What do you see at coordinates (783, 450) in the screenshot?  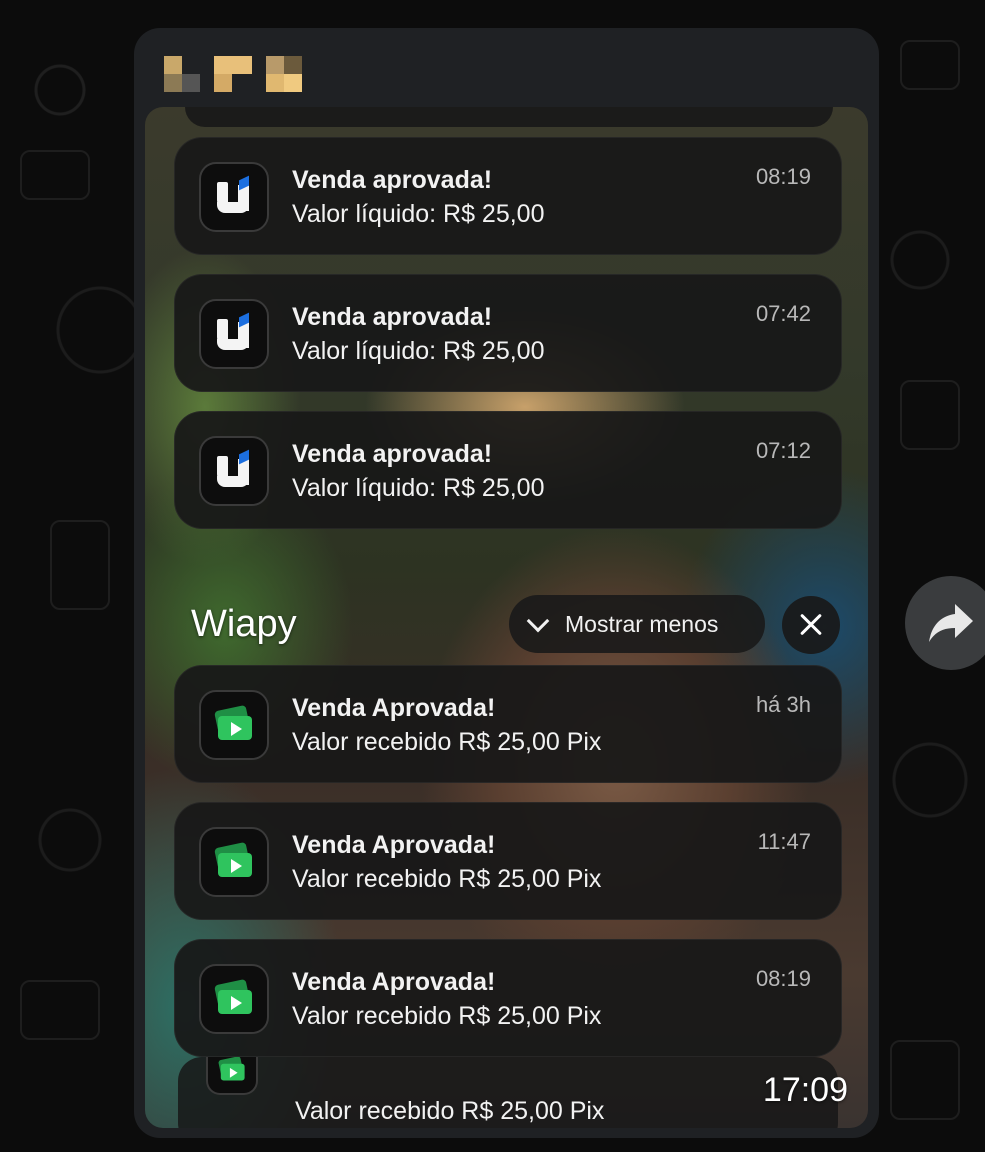 I see `notification-time: 07:12` at bounding box center [783, 450].